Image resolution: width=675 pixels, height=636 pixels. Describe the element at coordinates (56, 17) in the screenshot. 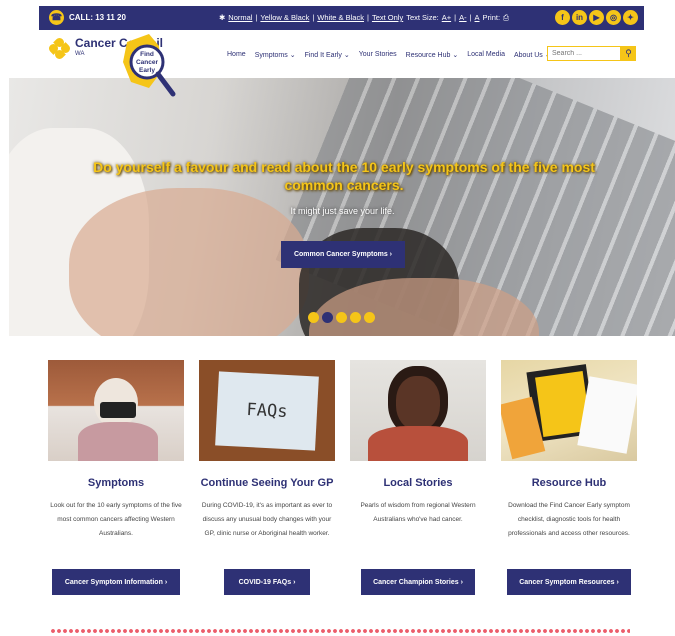

I see `phone-icon: ☎` at that location.